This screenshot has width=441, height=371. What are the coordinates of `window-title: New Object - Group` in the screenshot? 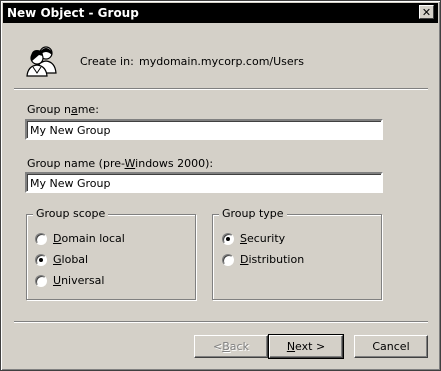 It's located at (73, 13).